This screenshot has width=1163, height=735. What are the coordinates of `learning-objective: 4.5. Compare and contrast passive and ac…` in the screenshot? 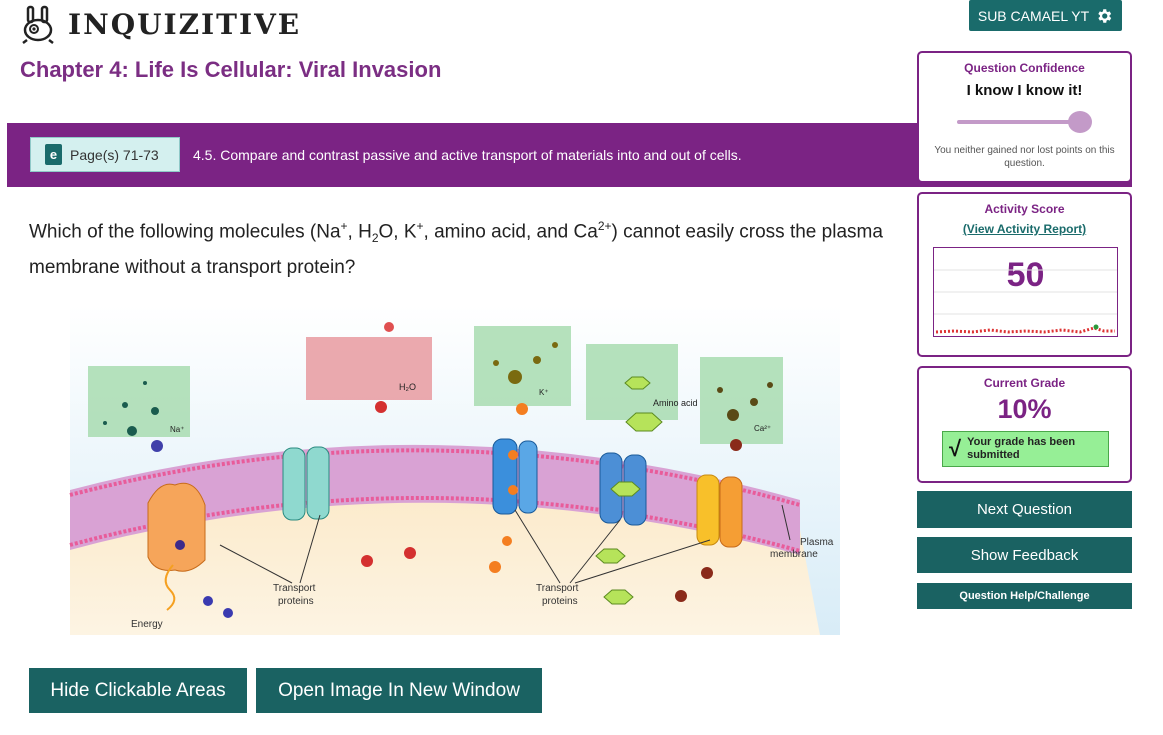 It's located at (467, 155).